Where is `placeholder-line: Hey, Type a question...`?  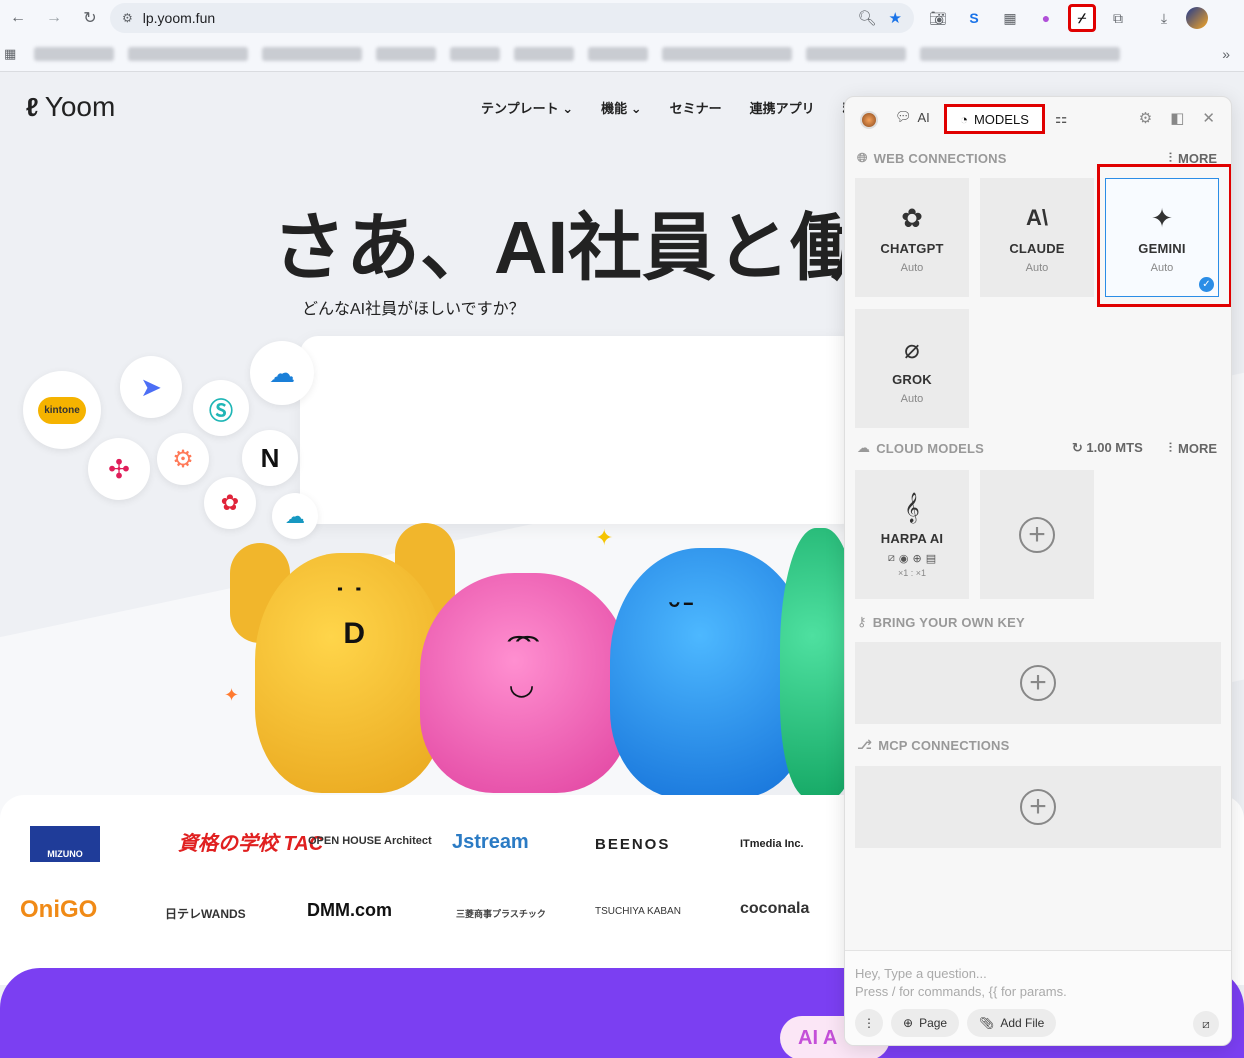
placeholder-line: Hey, Type a question... is located at coordinates (921, 973).